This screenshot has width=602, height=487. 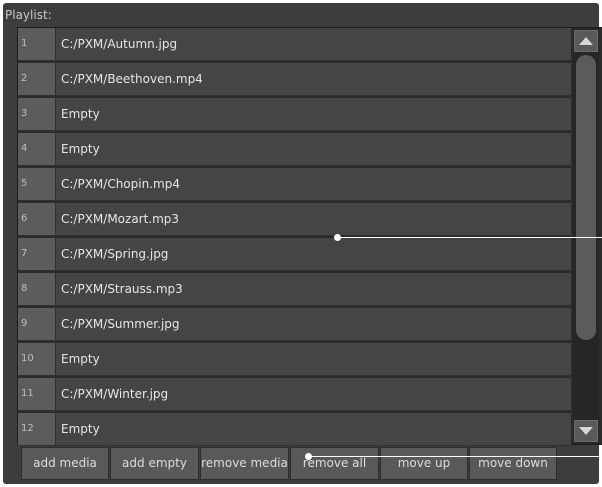 I want to click on list-item: 10 Empty, so click(x=294, y=359).